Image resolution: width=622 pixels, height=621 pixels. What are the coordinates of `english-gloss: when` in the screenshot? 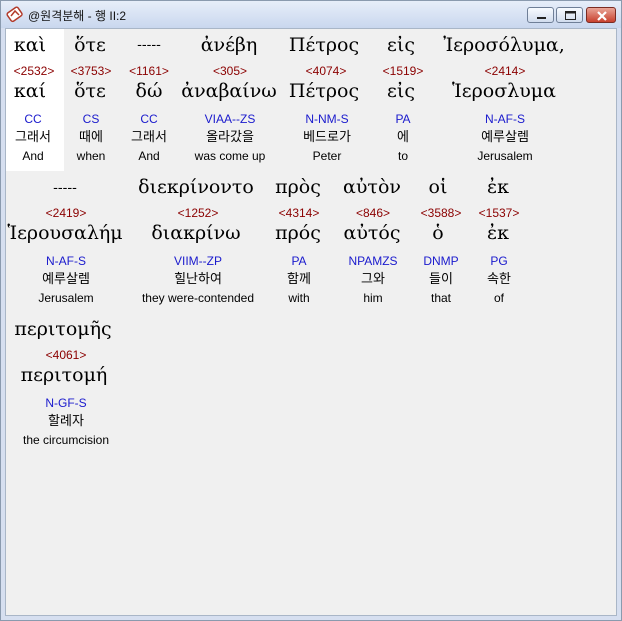 It's located at (91, 156).